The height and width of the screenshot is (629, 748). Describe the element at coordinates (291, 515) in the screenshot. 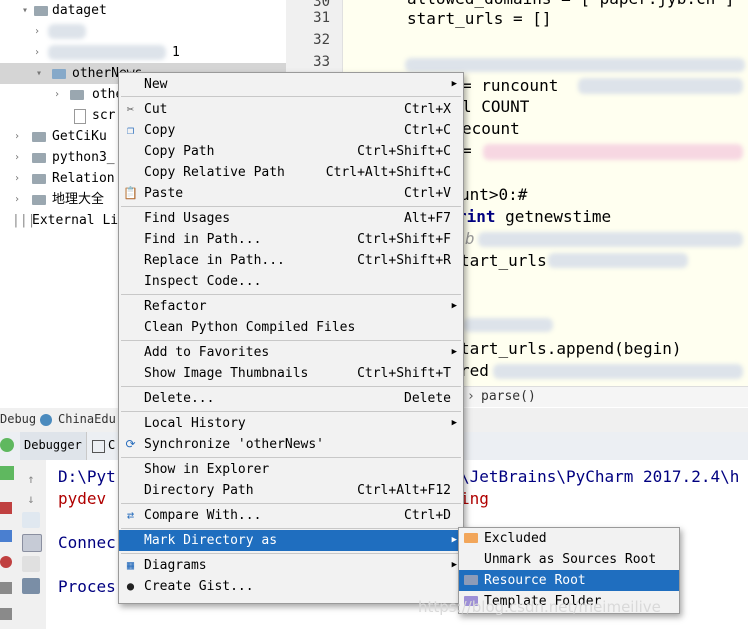

I see `menu-item-compare-with: ⇄ Compare With... Ctrl+D` at that location.